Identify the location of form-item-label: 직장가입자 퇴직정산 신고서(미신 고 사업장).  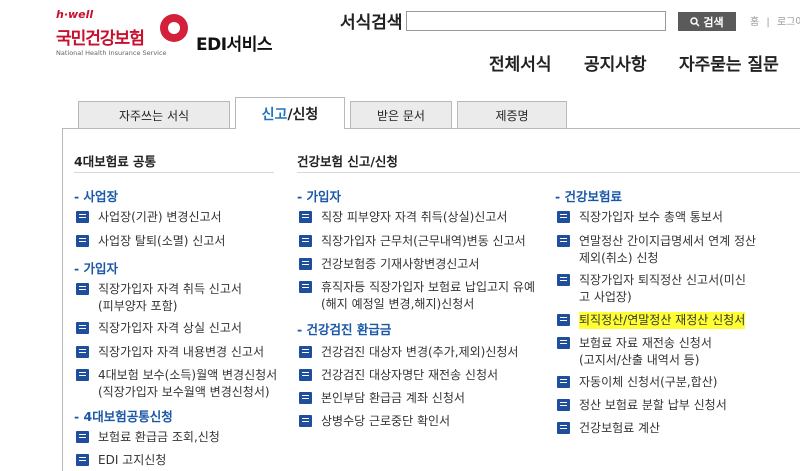
(662, 288).